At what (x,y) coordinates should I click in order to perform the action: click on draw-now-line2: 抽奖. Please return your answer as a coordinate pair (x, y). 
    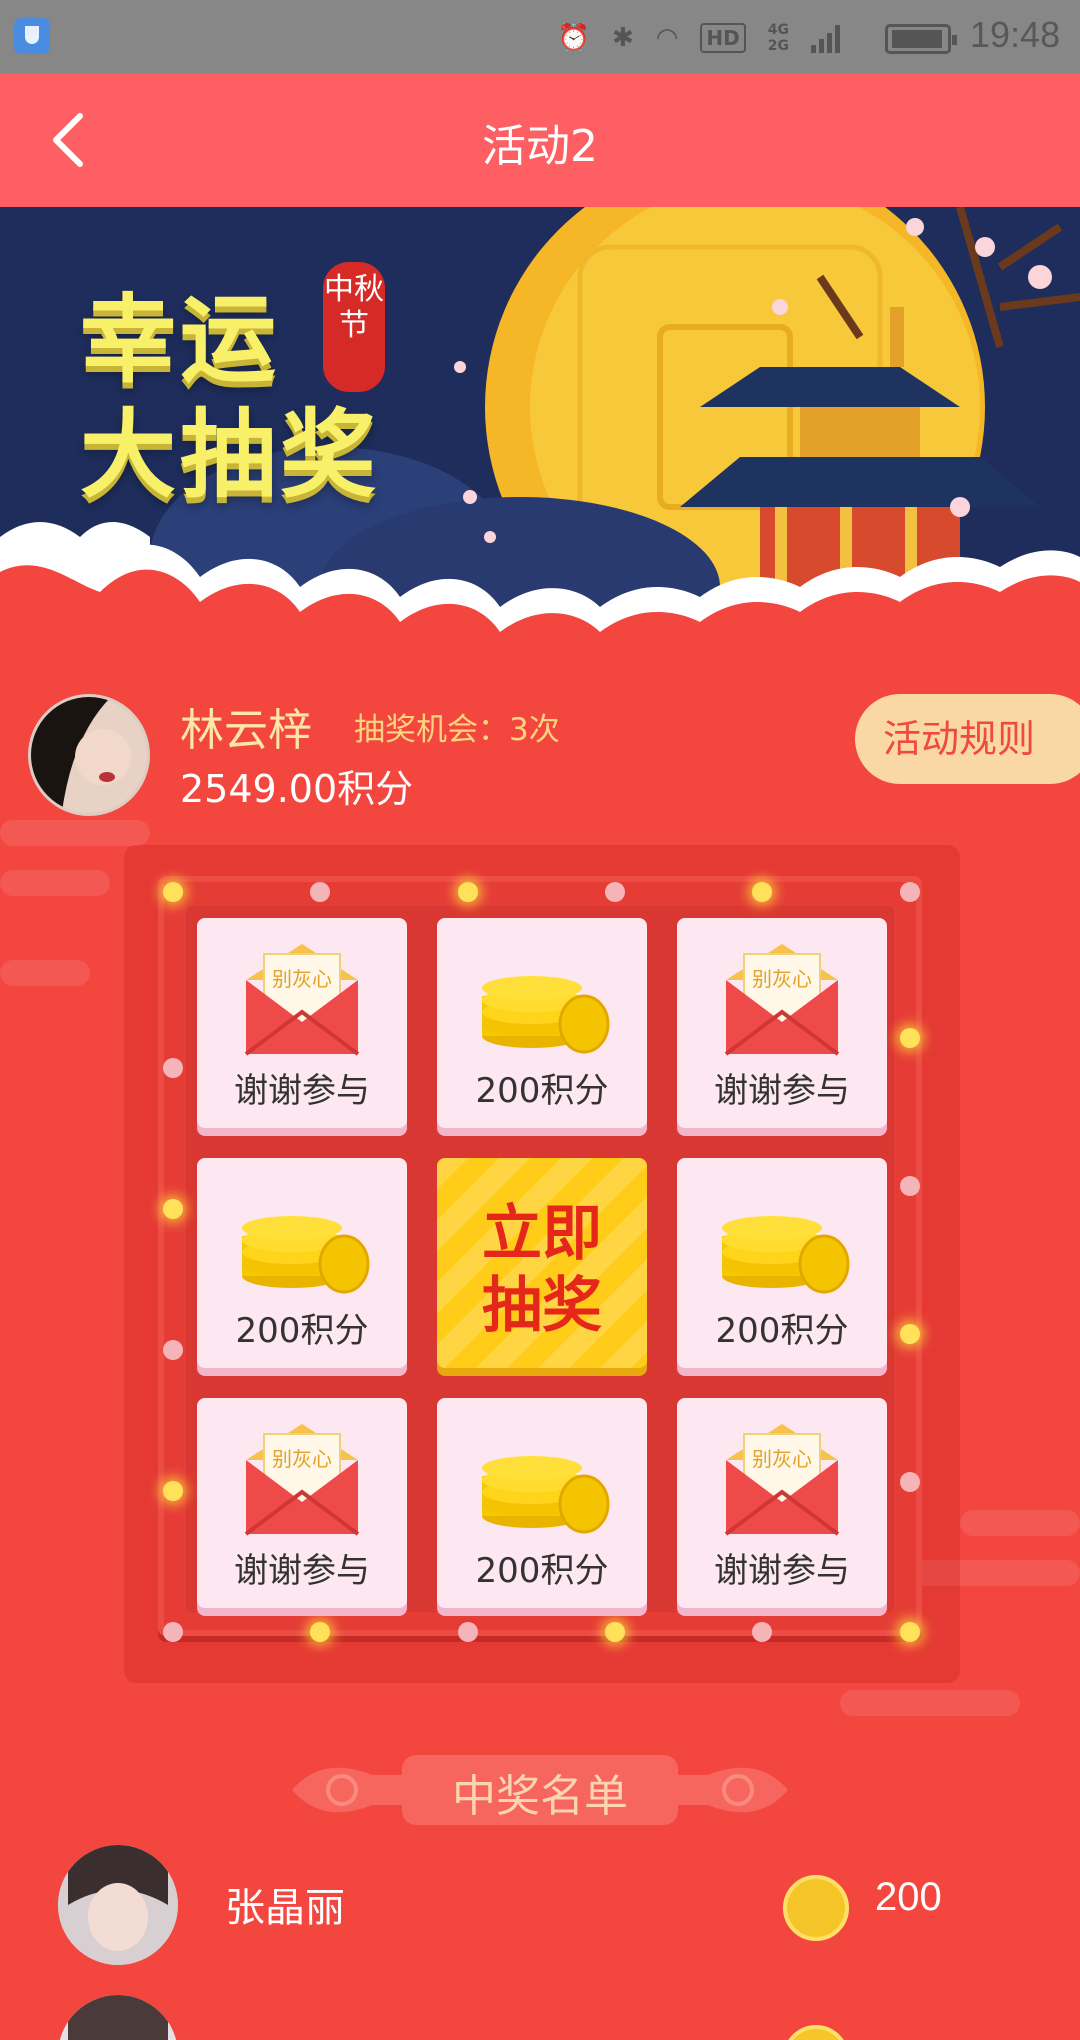
    Looking at the image, I should click on (542, 1306).